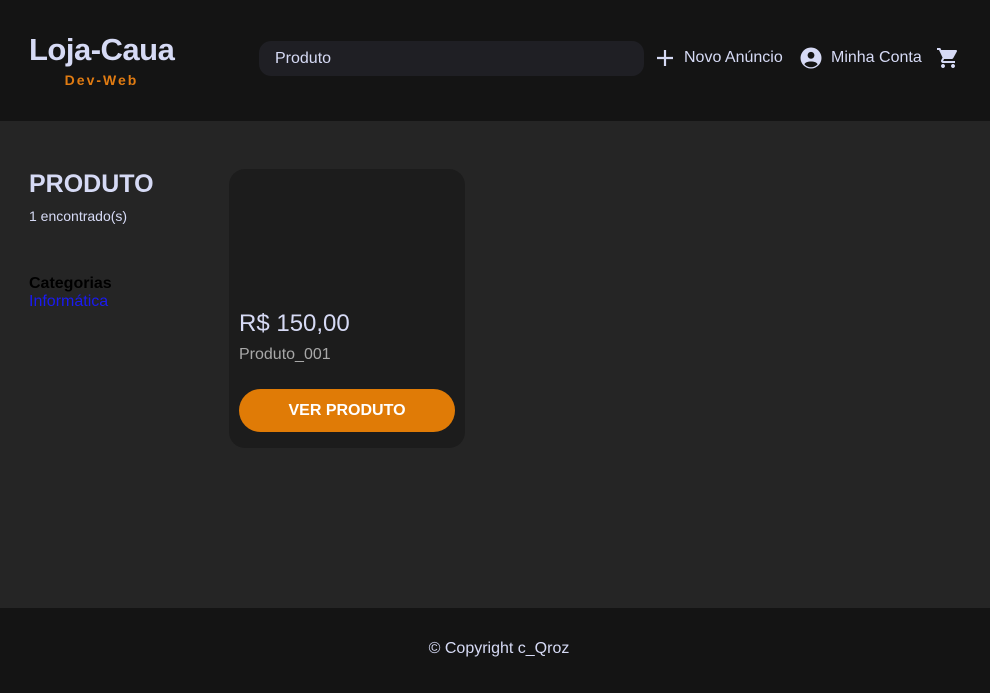  What do you see at coordinates (104, 50) in the screenshot?
I see `logo-title: Loja-Caua` at bounding box center [104, 50].